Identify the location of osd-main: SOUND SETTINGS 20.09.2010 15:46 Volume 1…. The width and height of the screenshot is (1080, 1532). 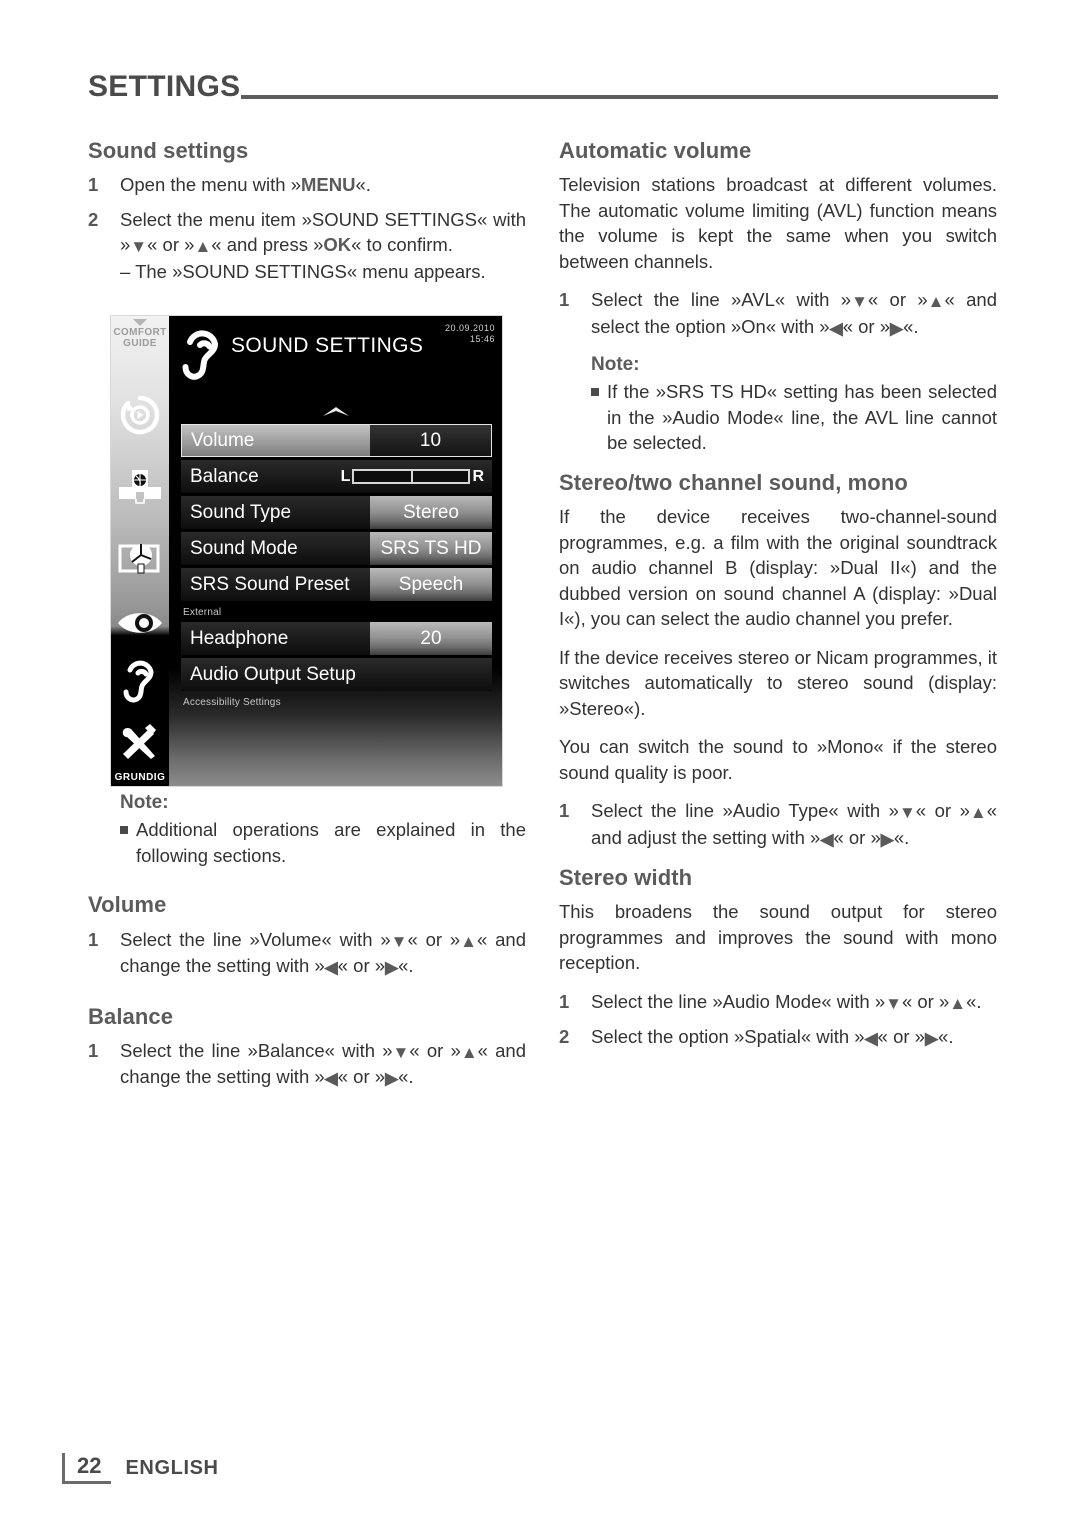
(335, 551).